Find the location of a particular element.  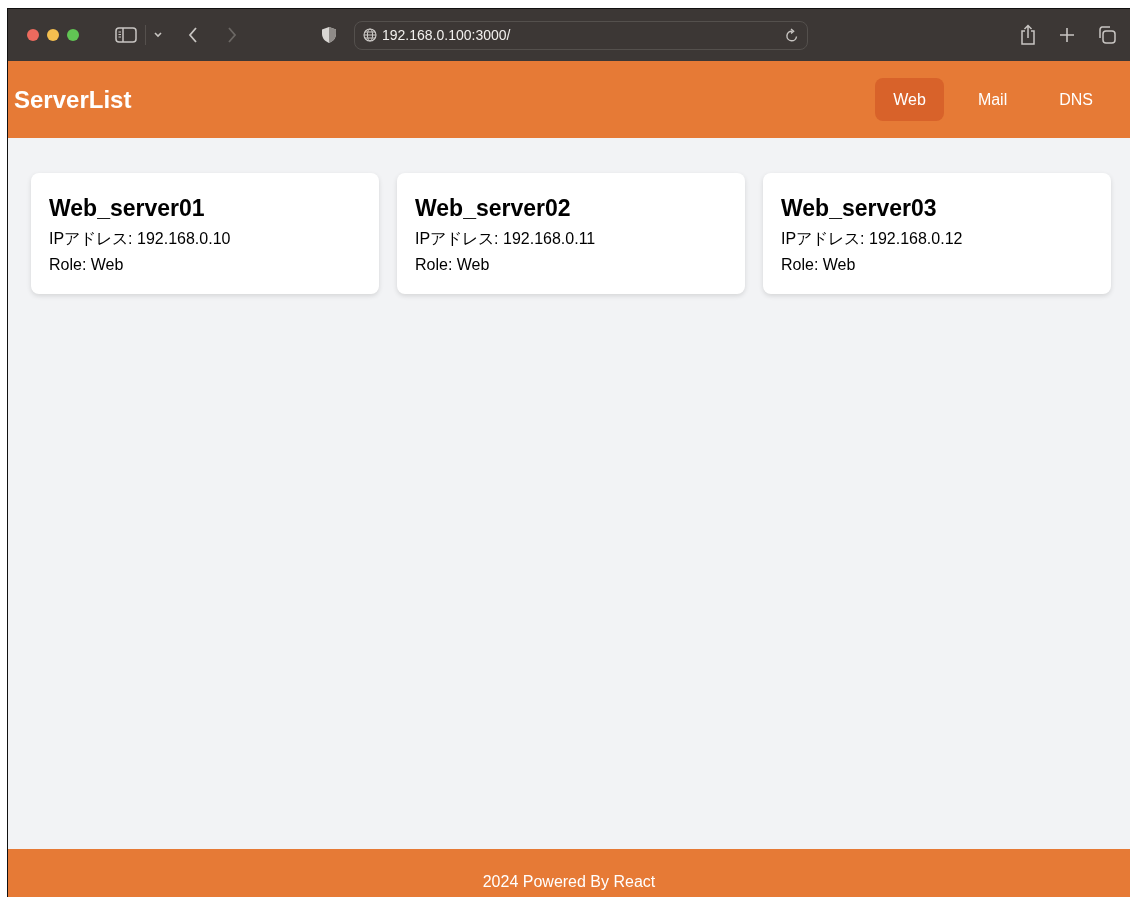

reload-icon is located at coordinates (792, 35).